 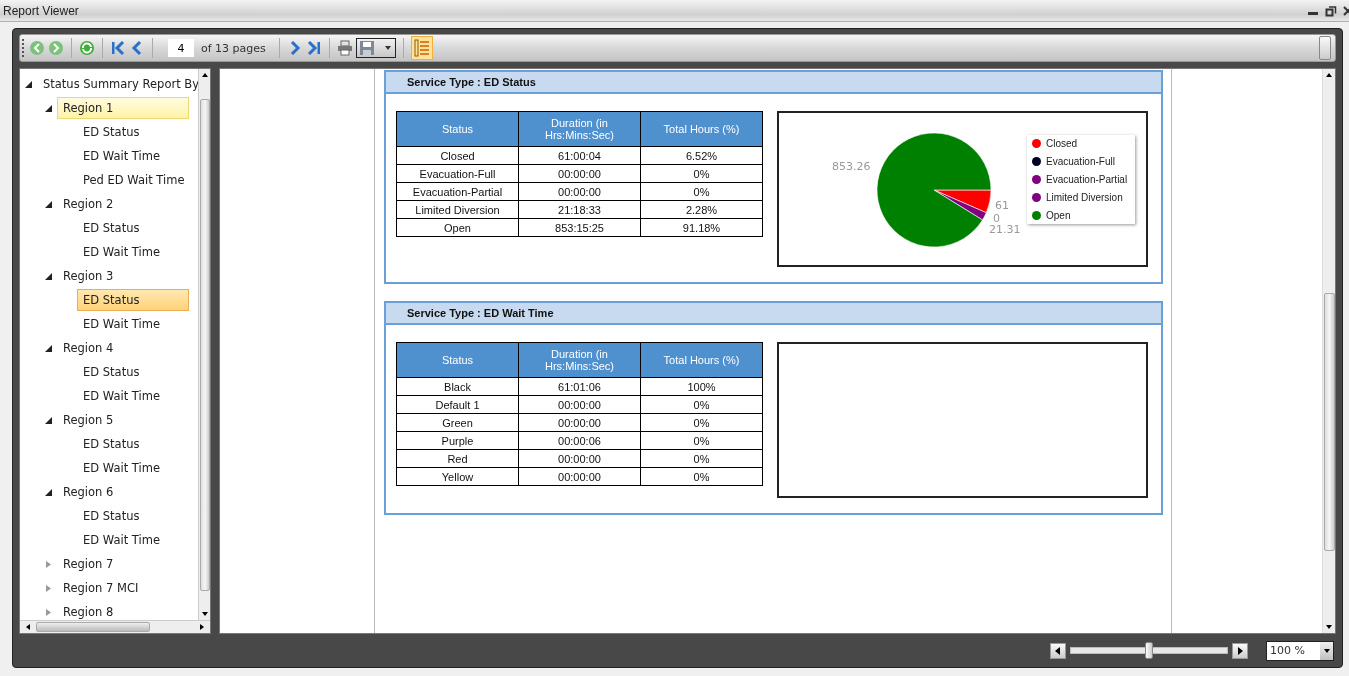 What do you see at coordinates (579, 227) in the screenshot?
I see `table-cell: 853:15:25` at bounding box center [579, 227].